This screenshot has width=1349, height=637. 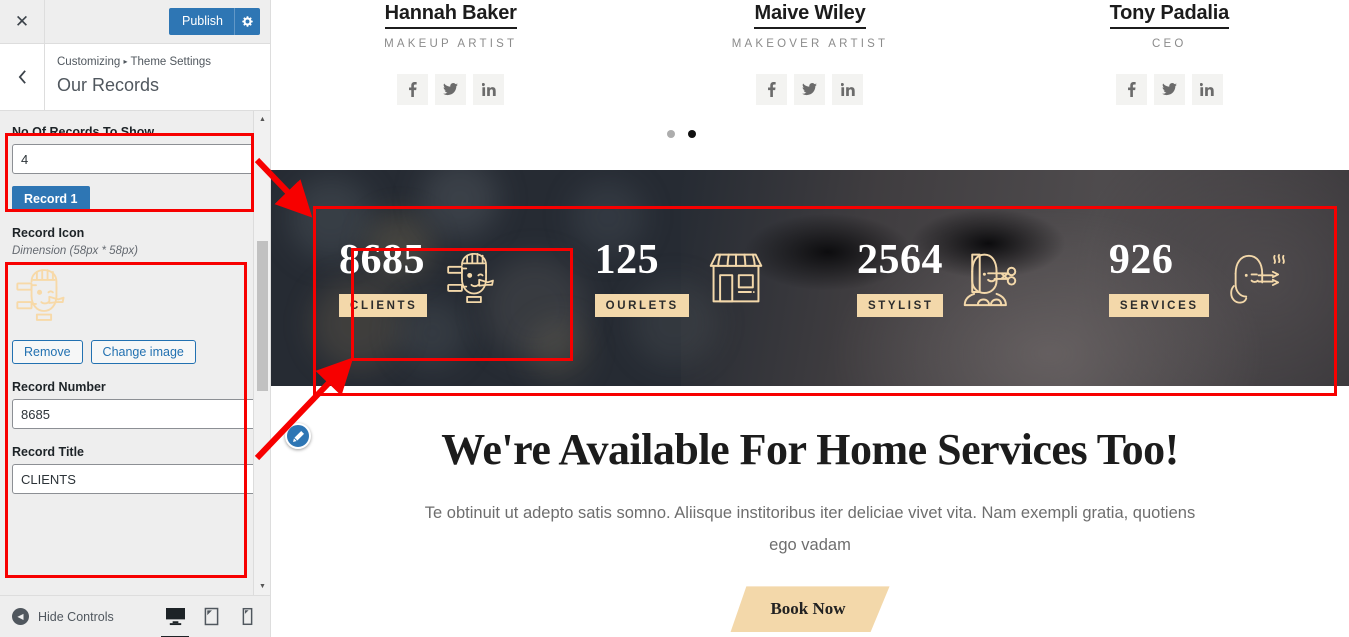 What do you see at coordinates (1169, 15) in the screenshot?
I see `team-member-name: Tony Padalia` at bounding box center [1169, 15].